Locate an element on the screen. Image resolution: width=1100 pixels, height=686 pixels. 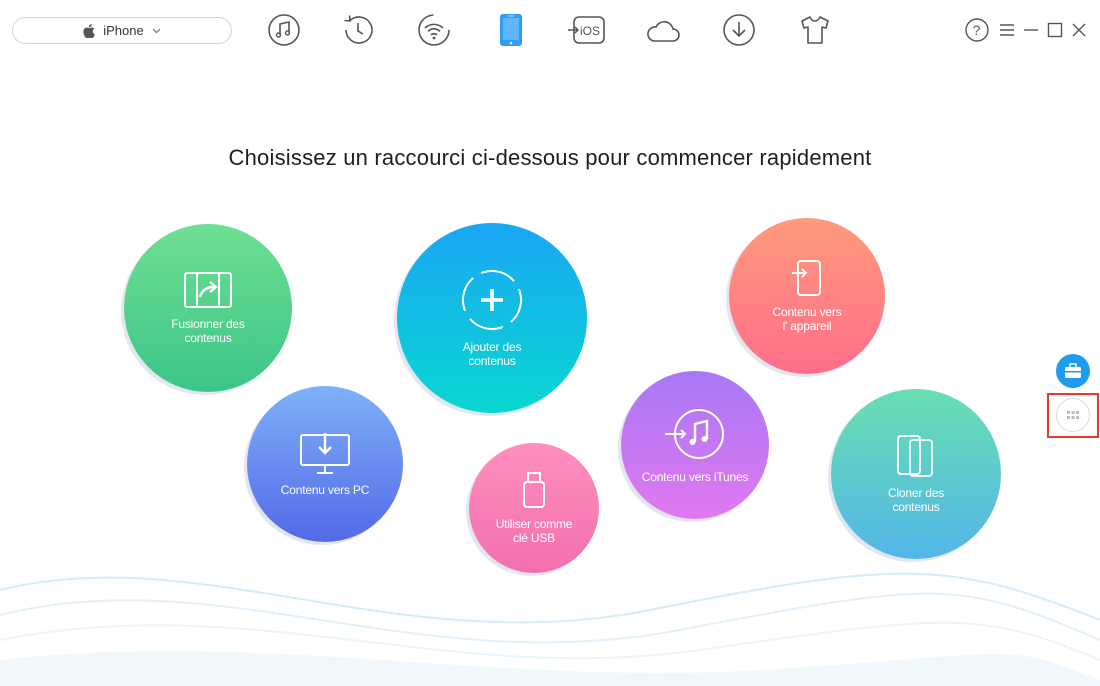
toolbox-icon is located at coordinates (1073, 370).